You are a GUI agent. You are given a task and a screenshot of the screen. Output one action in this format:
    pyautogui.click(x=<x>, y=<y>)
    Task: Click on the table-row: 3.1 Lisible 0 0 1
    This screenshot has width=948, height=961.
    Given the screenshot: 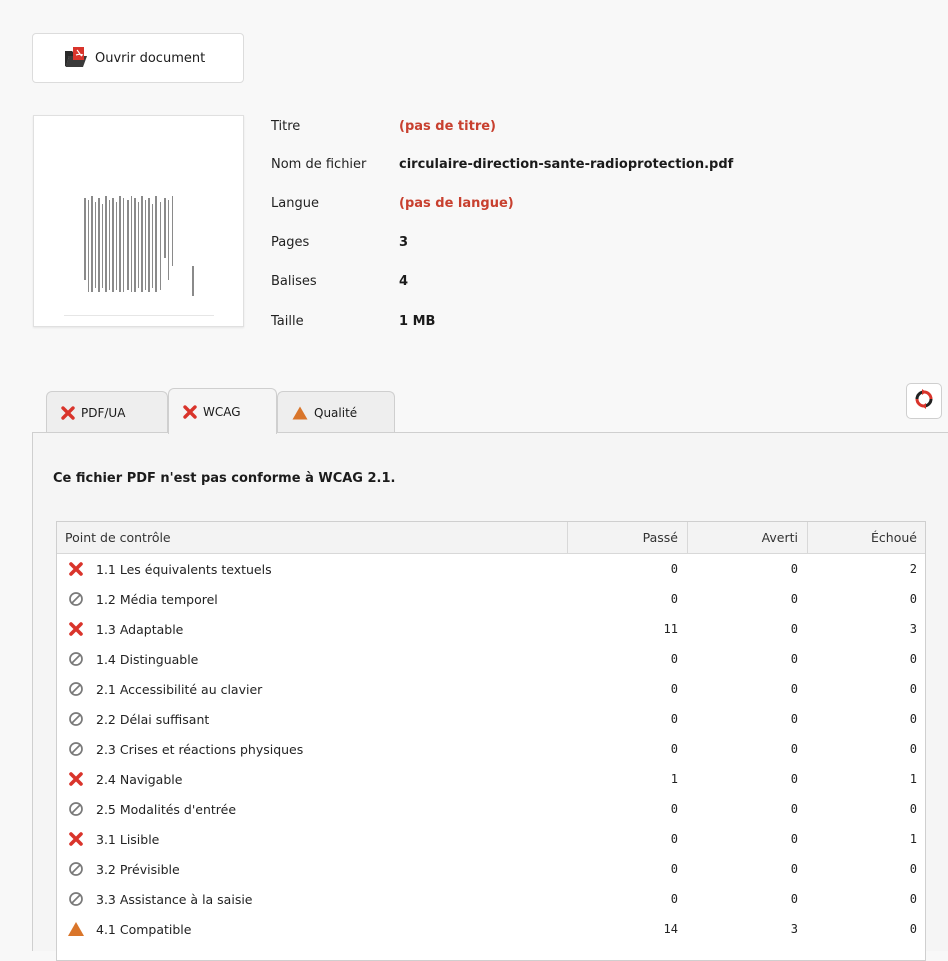 What is the action you would take?
    pyautogui.click(x=491, y=839)
    